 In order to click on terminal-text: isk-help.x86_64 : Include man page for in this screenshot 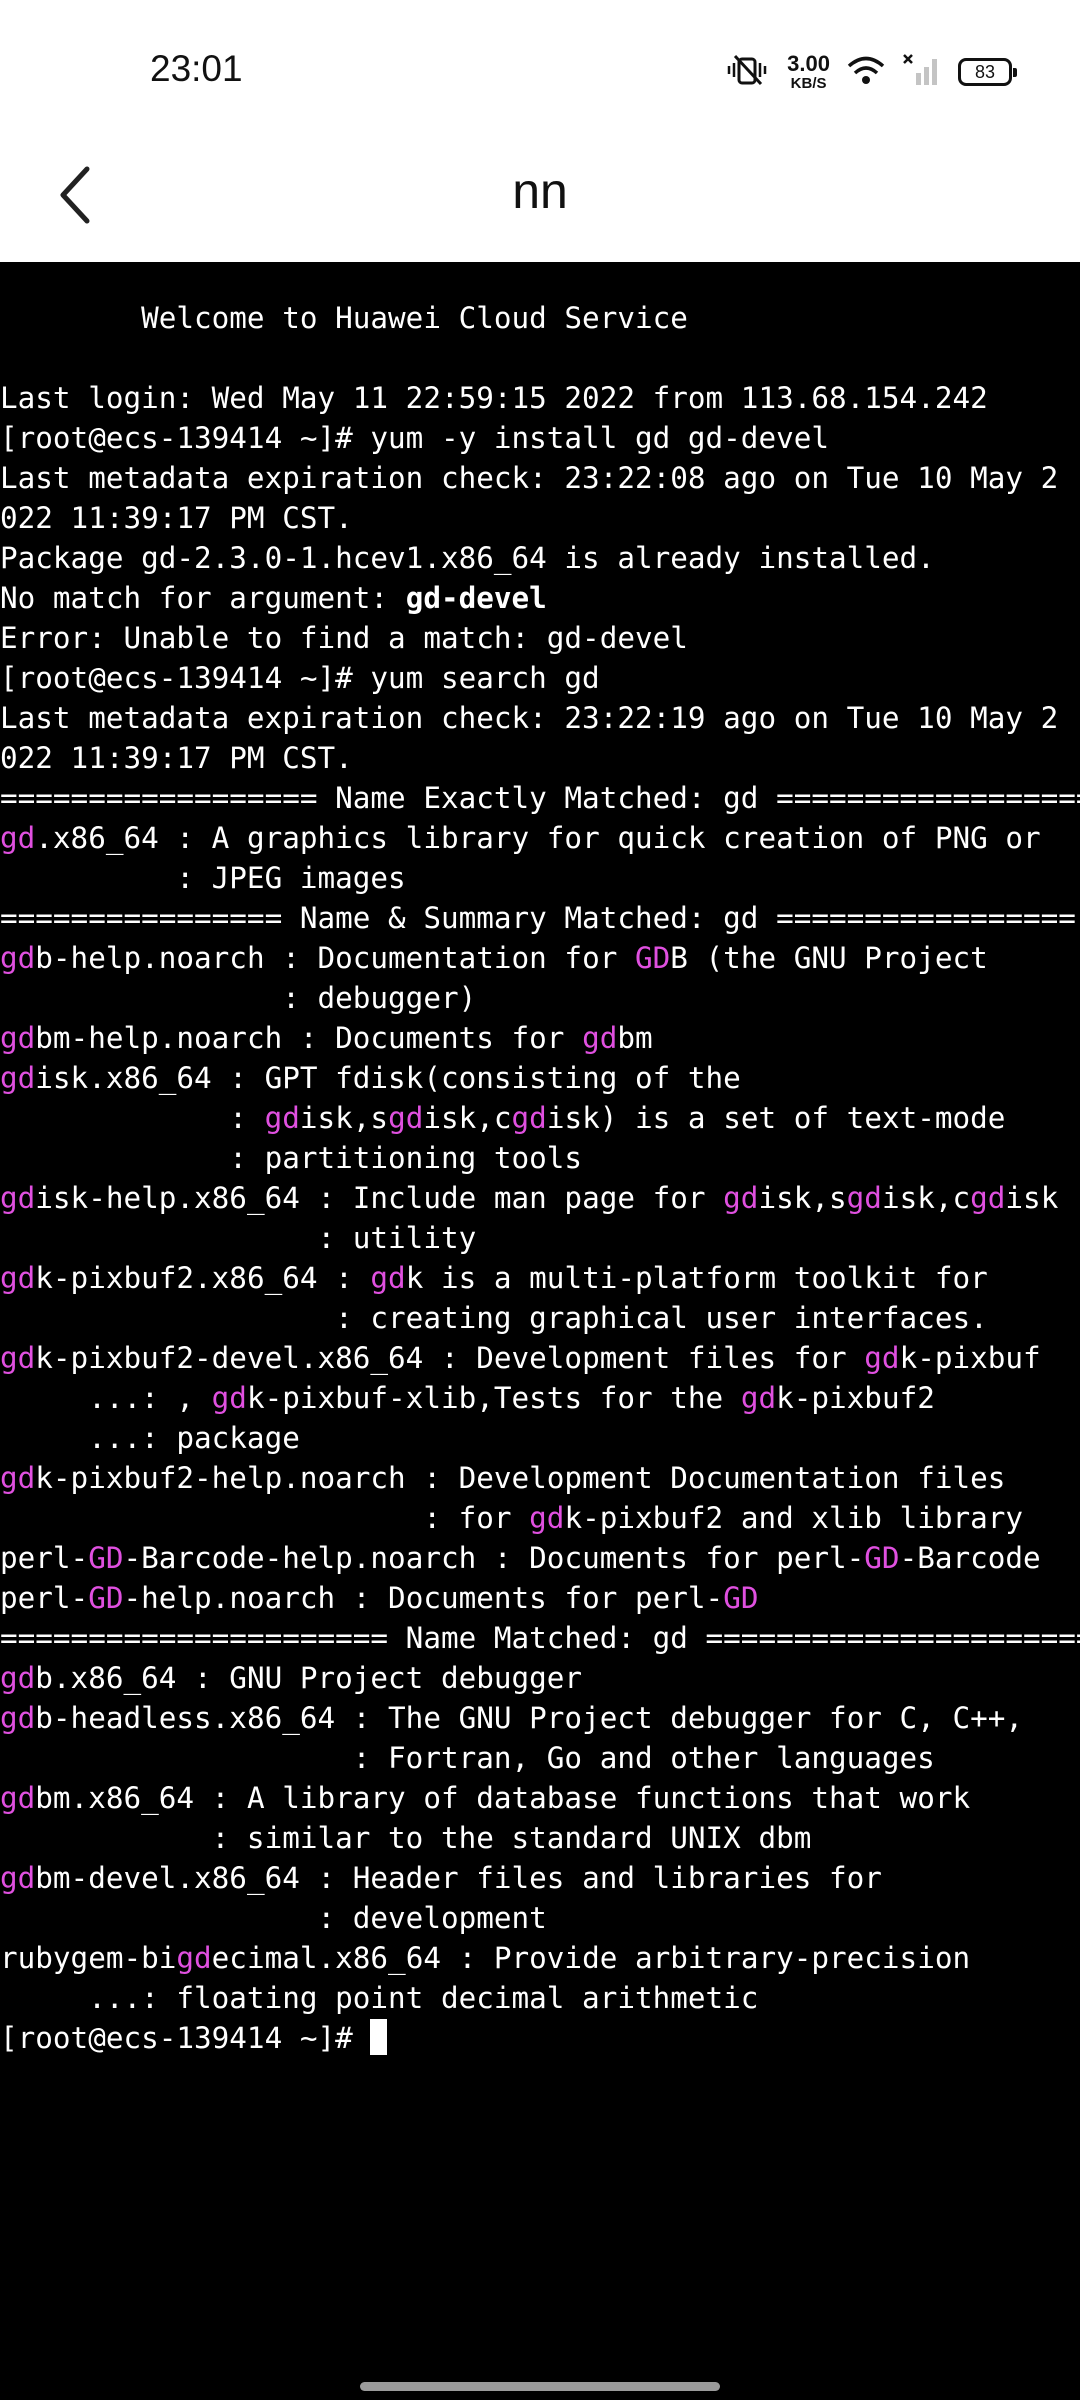, I will do `click(379, 1198)`.